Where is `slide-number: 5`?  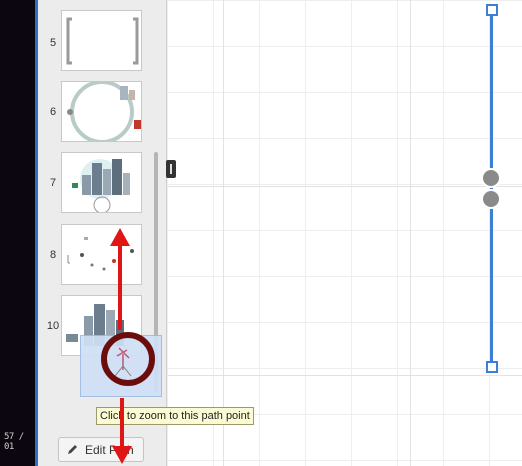 slide-number: 5 is located at coordinates (53, 43).